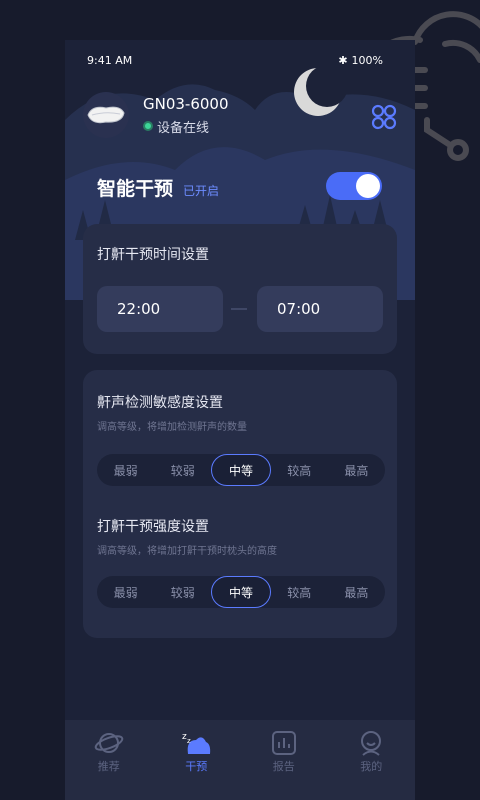  I want to click on tab-report: 报告, so click(284, 760).